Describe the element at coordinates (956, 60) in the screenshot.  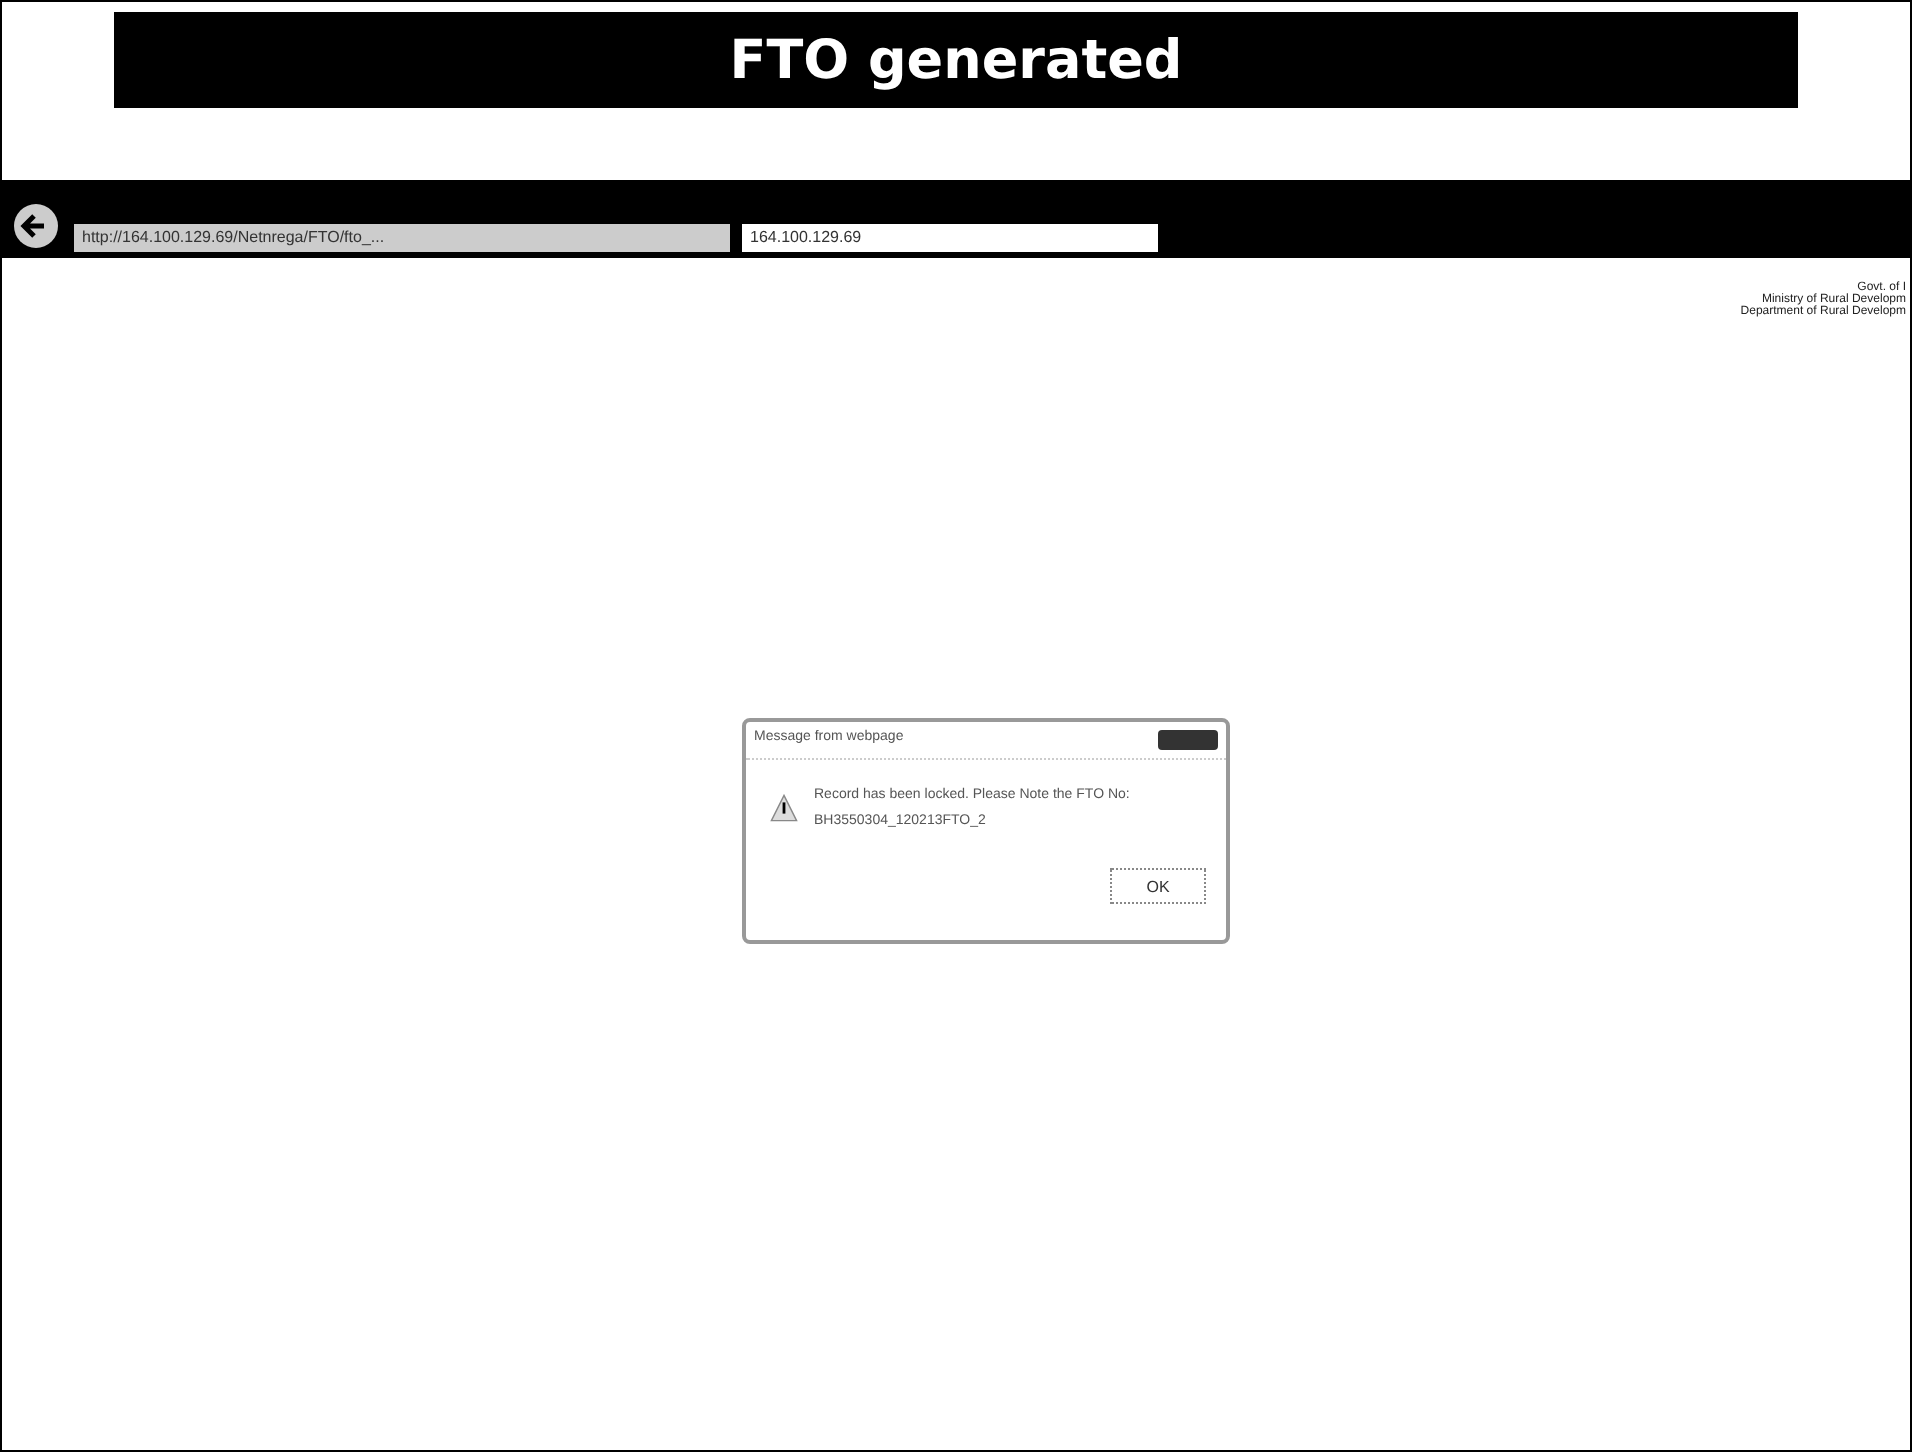
I see `slide-title: FTO generated` at that location.